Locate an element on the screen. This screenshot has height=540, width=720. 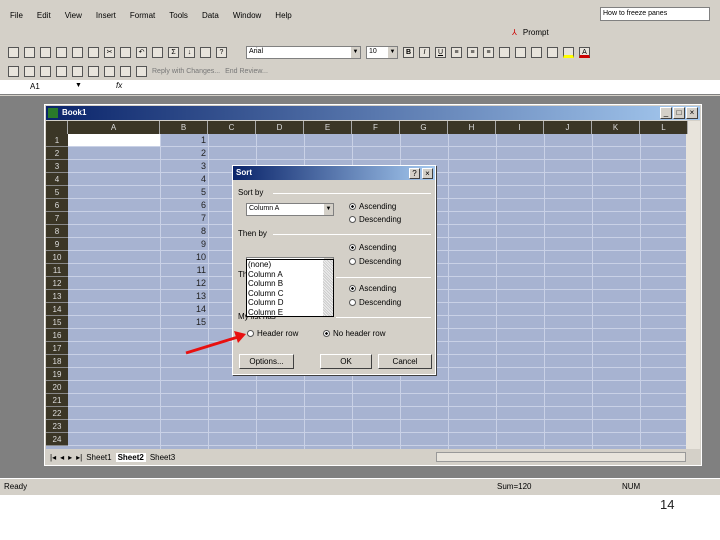
paste-icon is located at coordinates (125, 52).